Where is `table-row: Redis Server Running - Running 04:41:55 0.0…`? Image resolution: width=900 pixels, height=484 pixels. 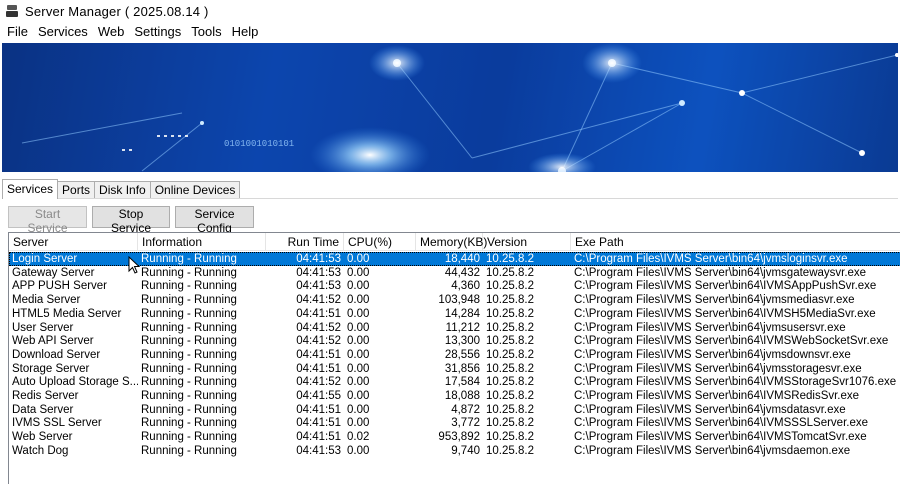 table-row: Redis Server Running - Running 04:41:55 0.0… is located at coordinates (454, 396).